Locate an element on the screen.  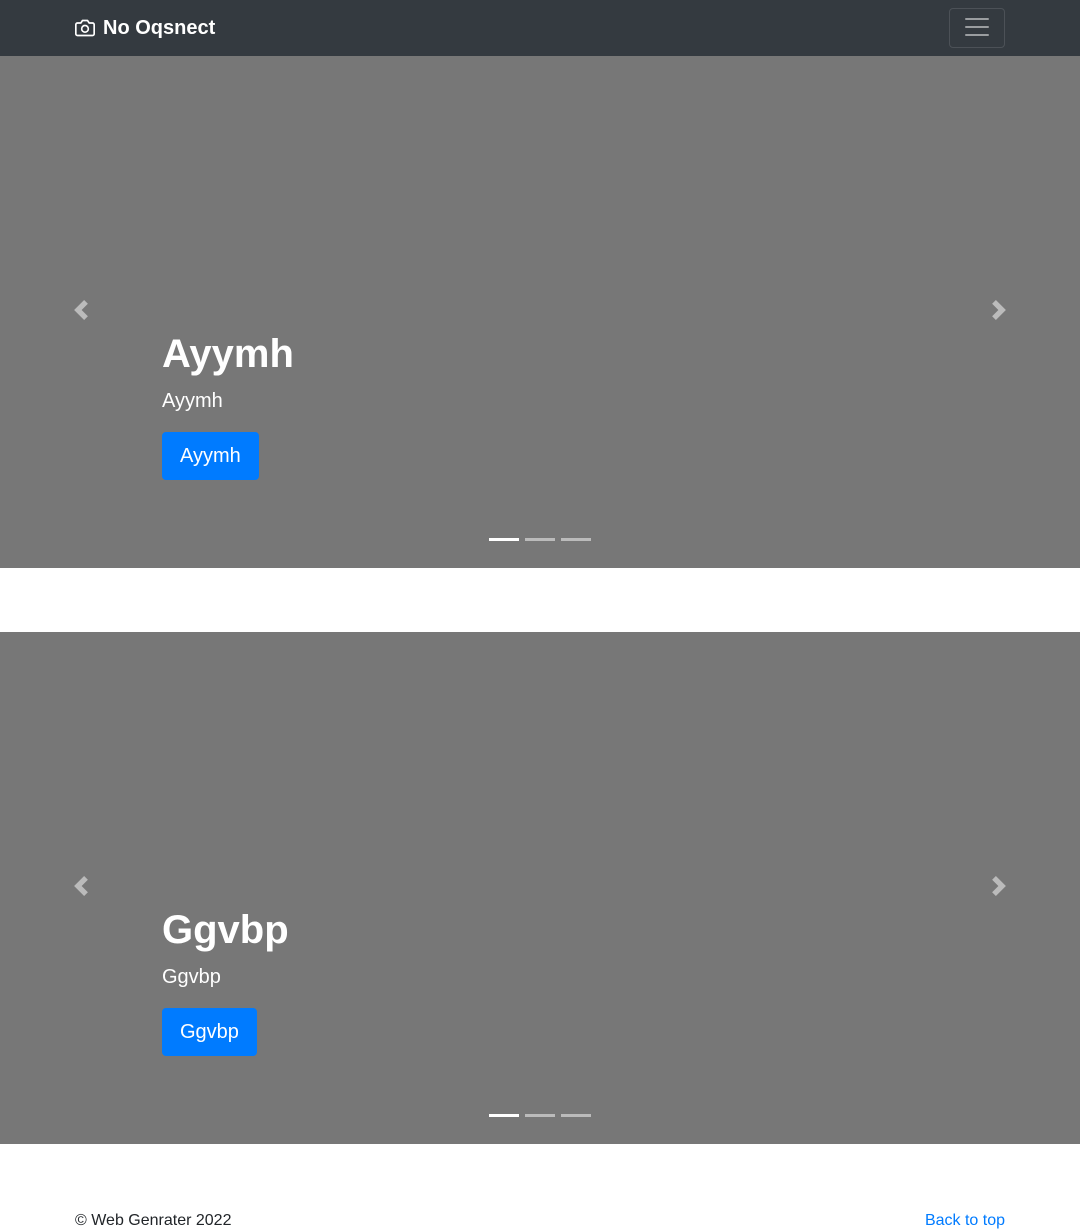
slide-heading: Ayymh is located at coordinates (228, 354).